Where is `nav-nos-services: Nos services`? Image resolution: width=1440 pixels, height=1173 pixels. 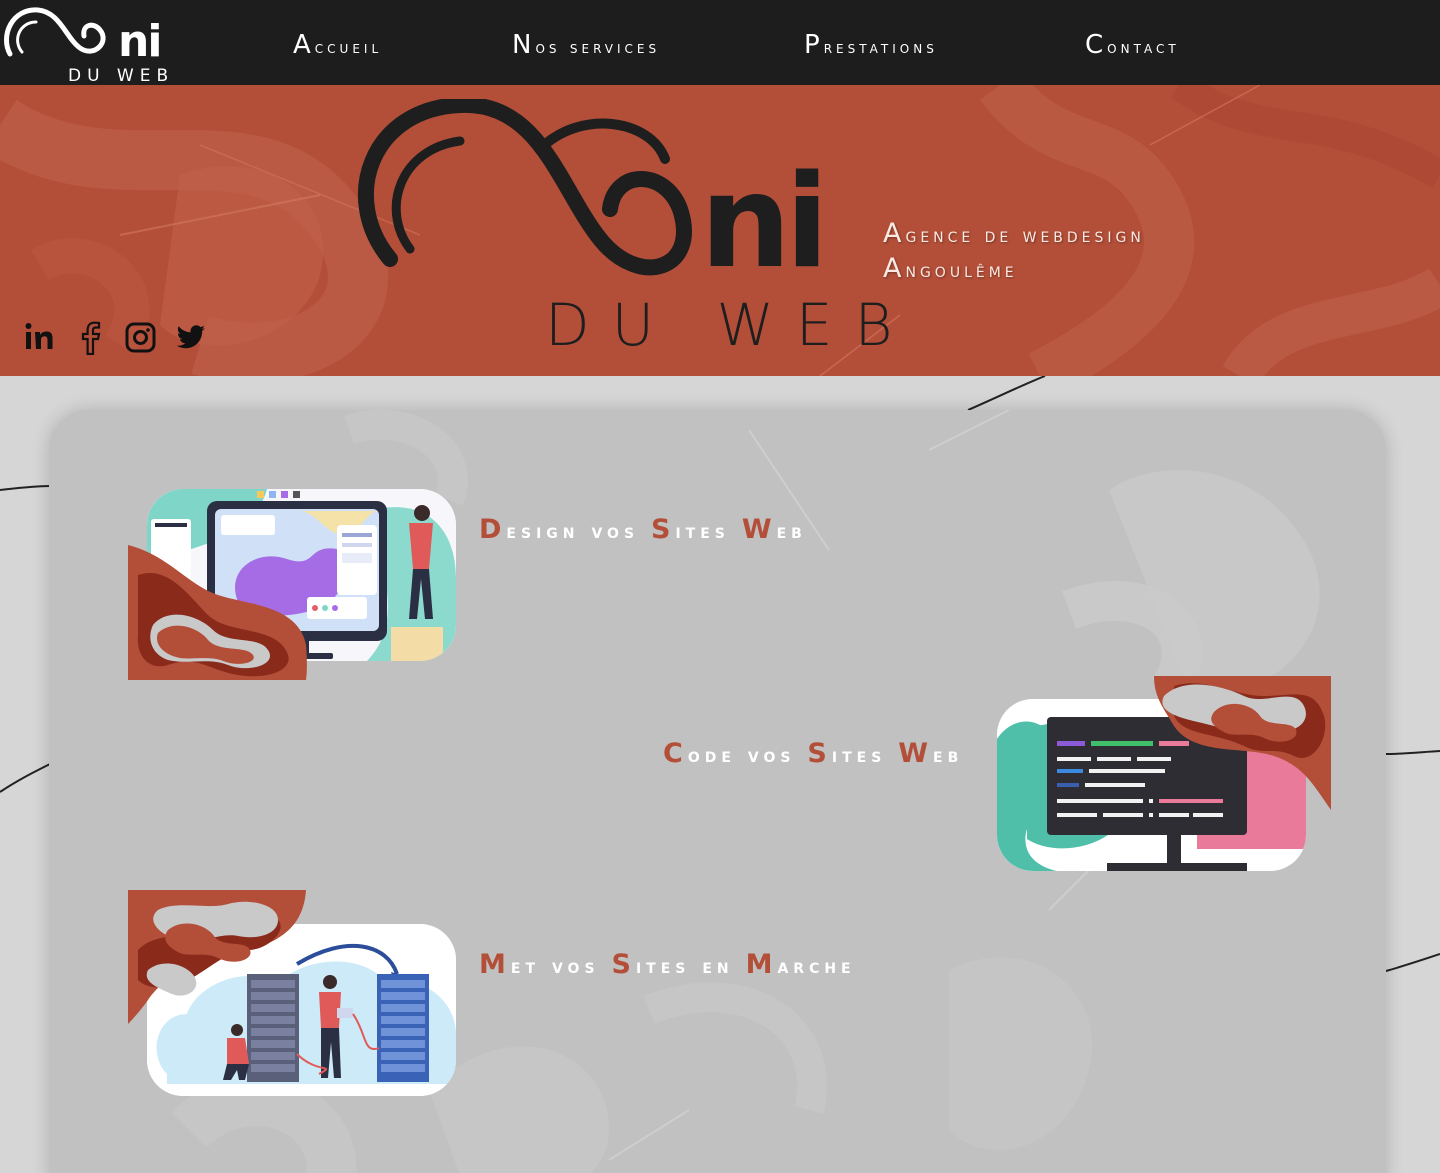 nav-nos-services: Nos services is located at coordinates (586, 45).